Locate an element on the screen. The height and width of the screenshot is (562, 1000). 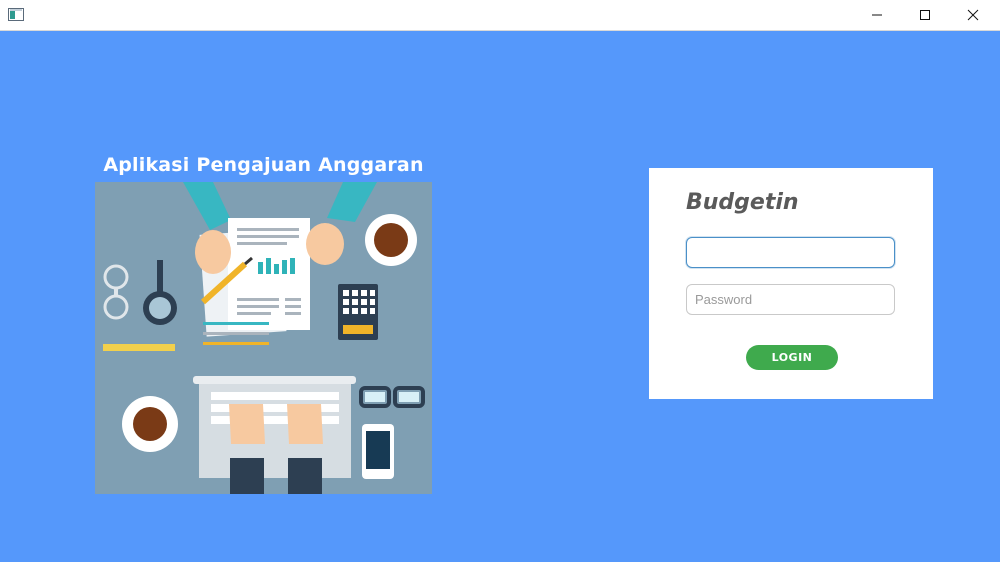
maximize-button is located at coordinates (925, 15).